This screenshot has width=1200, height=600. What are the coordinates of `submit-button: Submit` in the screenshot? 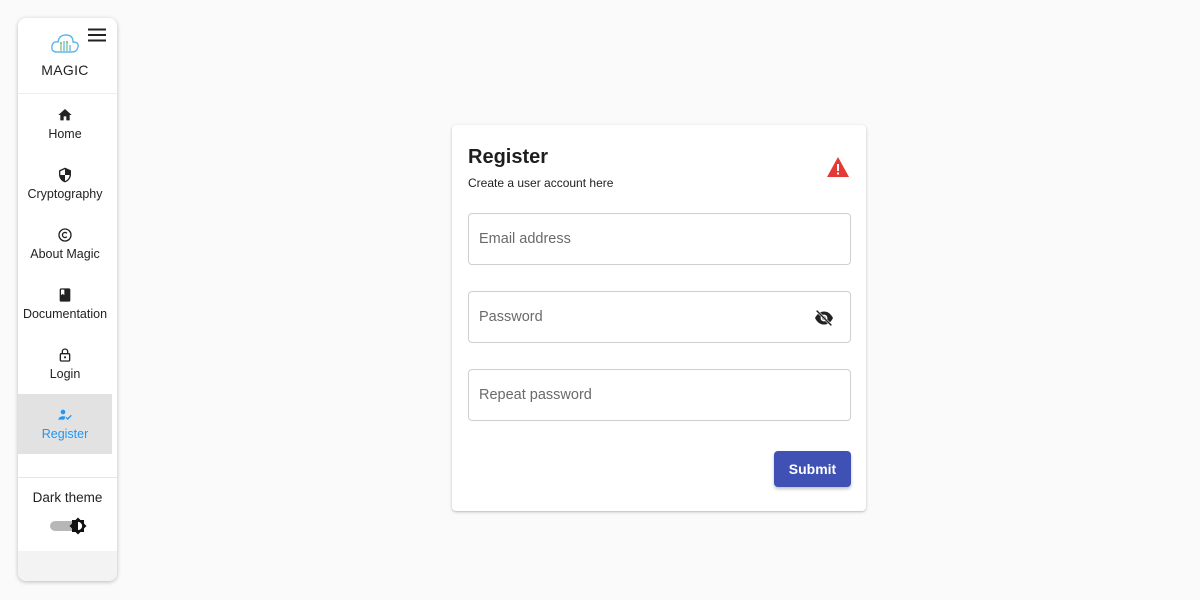 It's located at (812, 469).